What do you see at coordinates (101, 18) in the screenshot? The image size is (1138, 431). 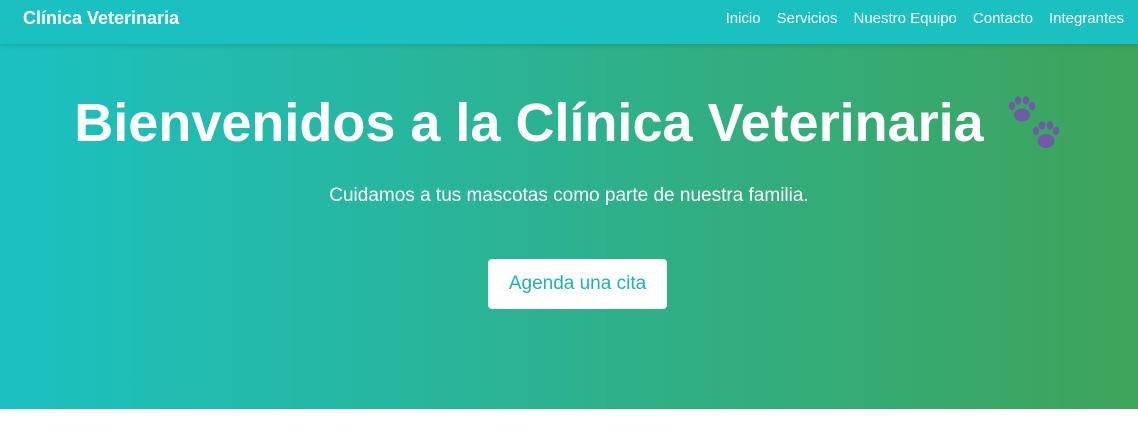 I see `brand-link: Clínica Veterinaria` at bounding box center [101, 18].